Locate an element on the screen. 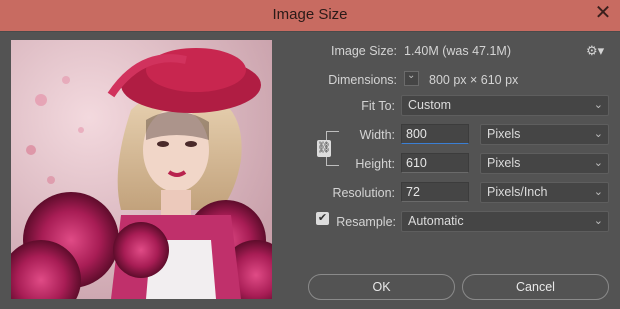  window-title: Image Size is located at coordinates (310, 14).